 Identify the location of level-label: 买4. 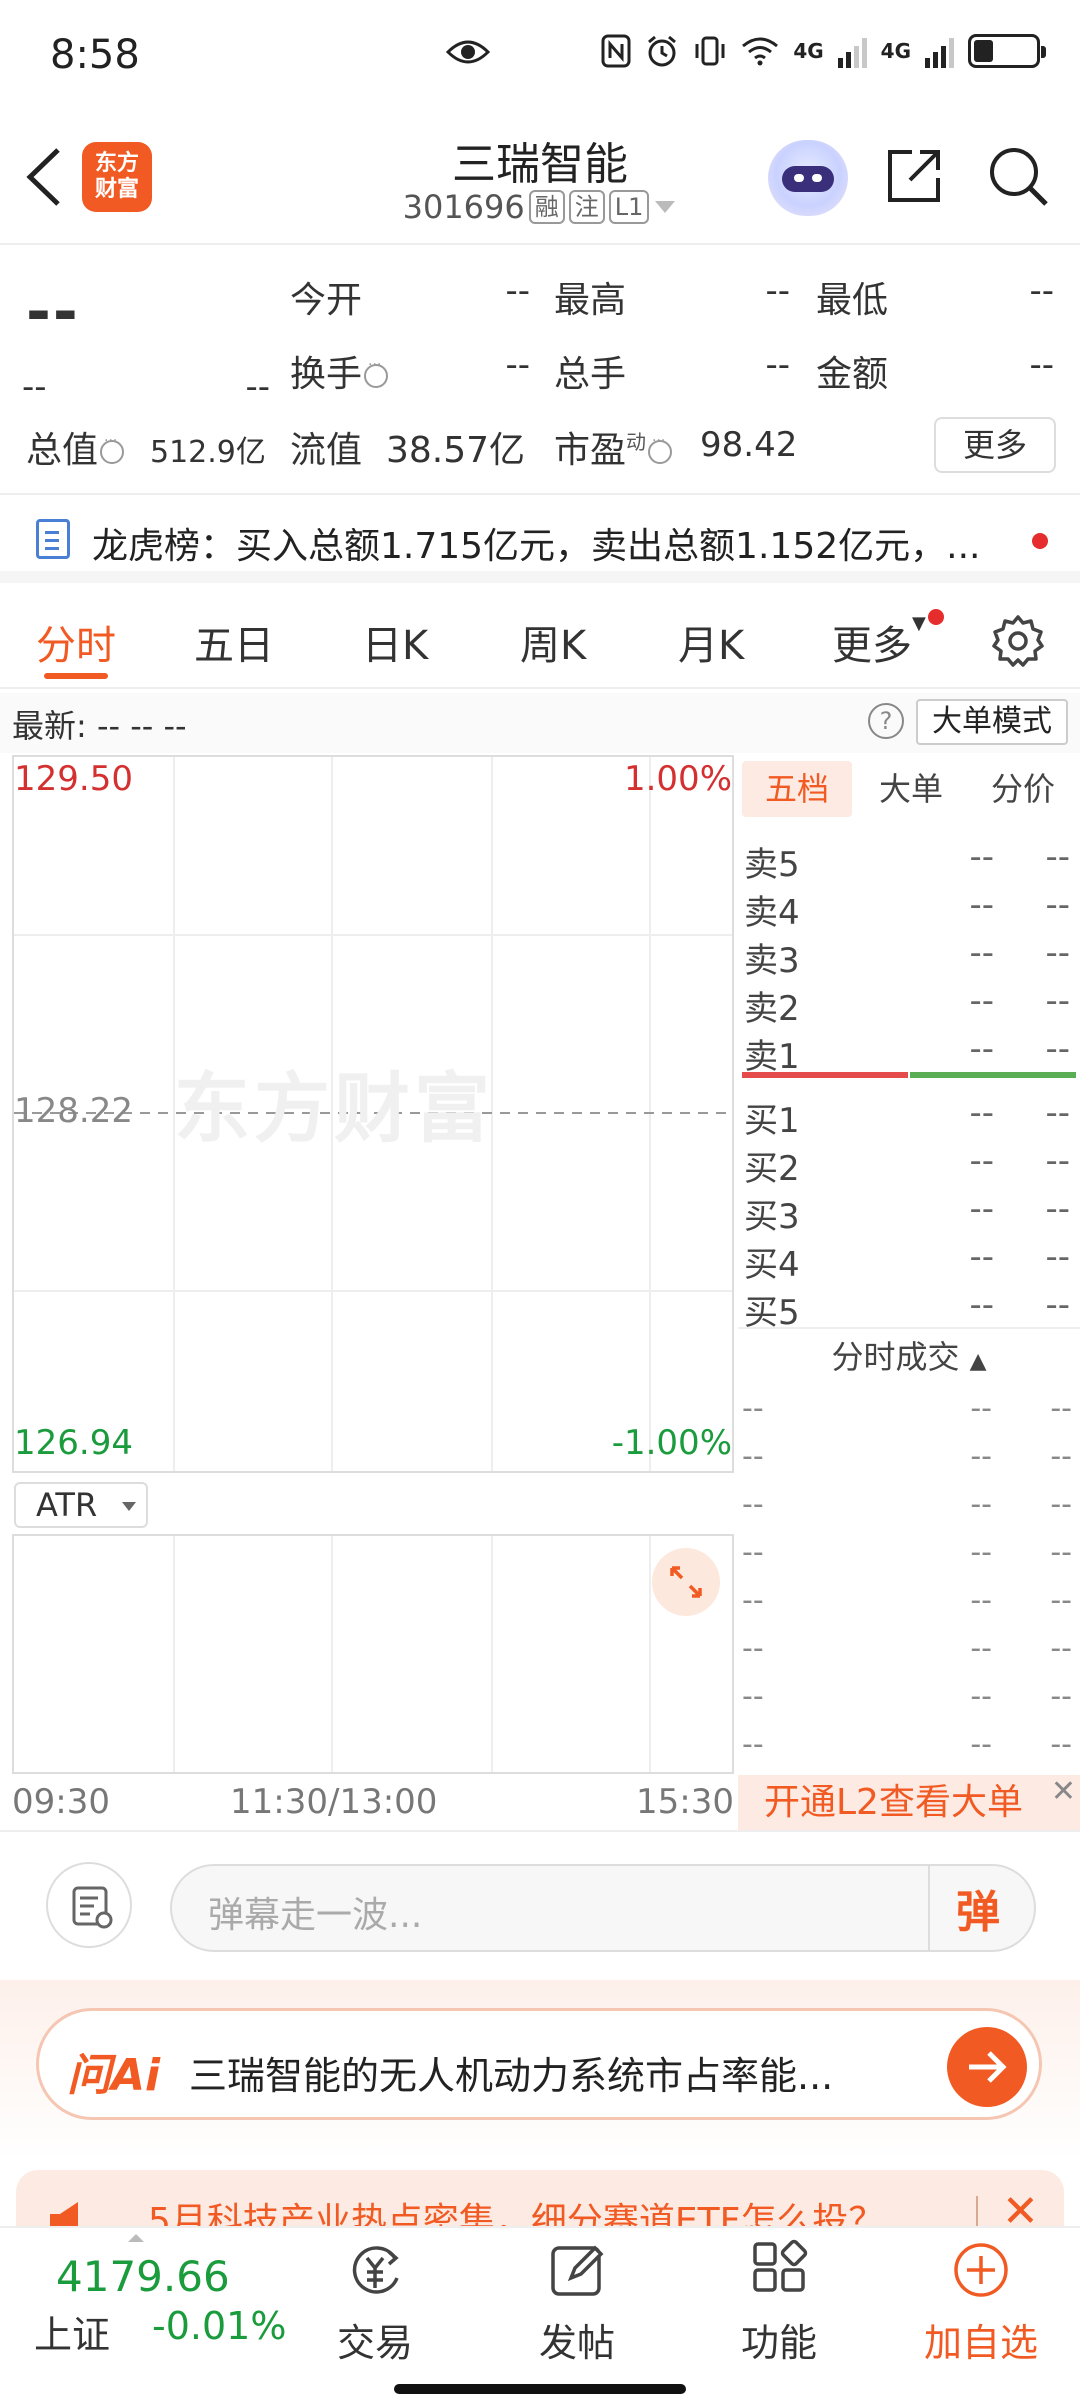
(772, 1265).